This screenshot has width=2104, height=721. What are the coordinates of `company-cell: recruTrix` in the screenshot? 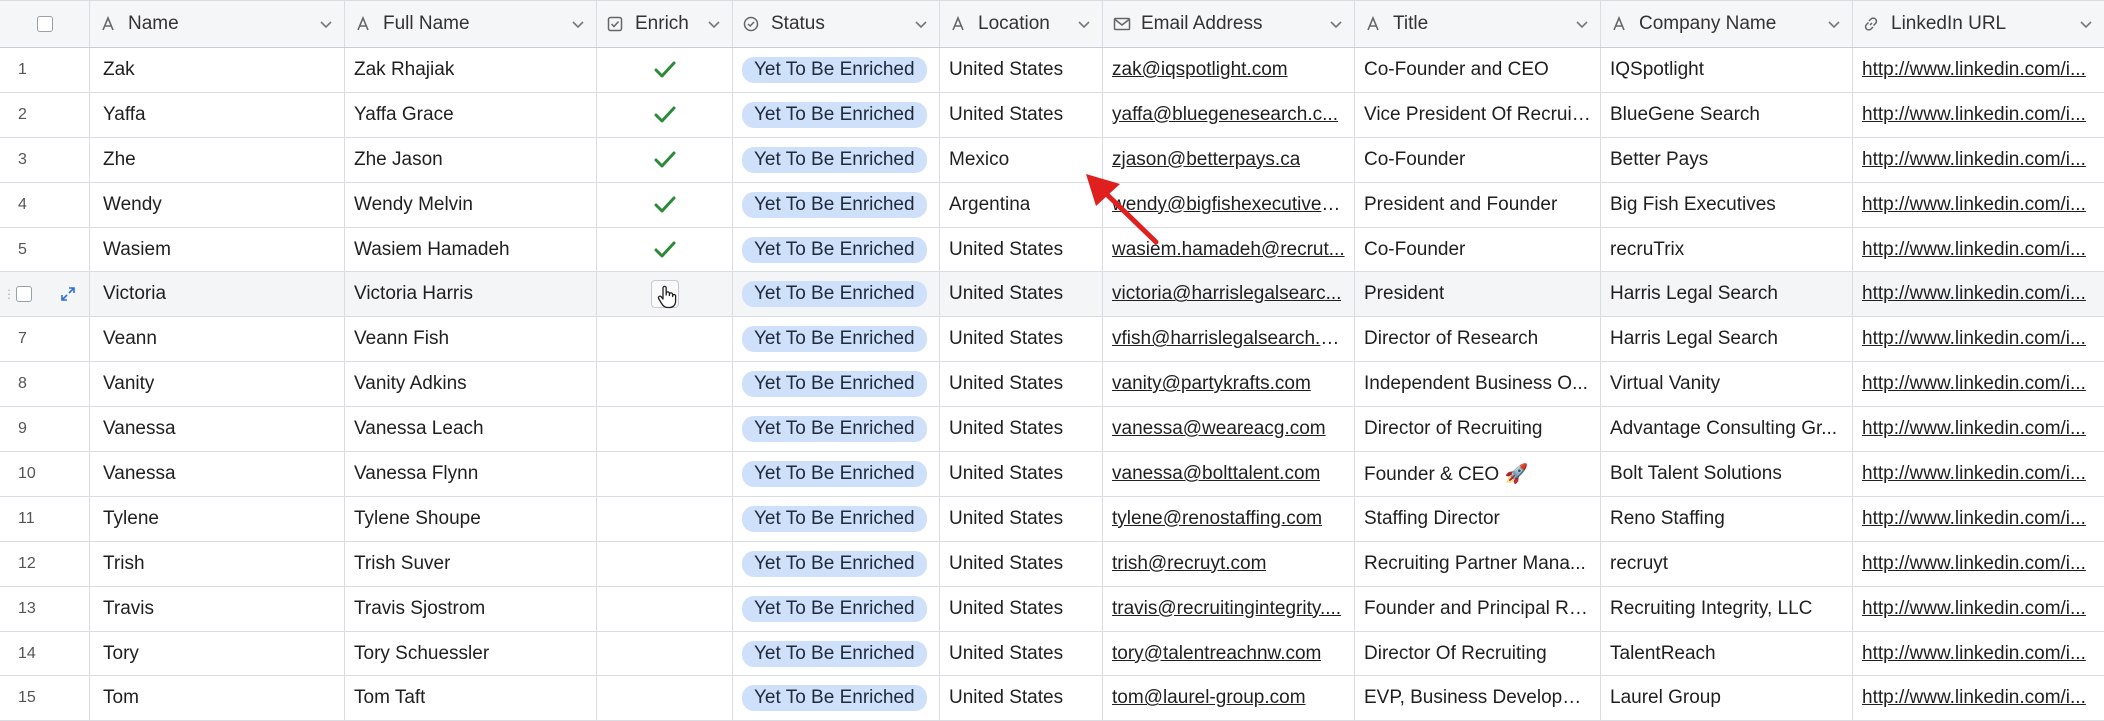 It's located at (1727, 249).